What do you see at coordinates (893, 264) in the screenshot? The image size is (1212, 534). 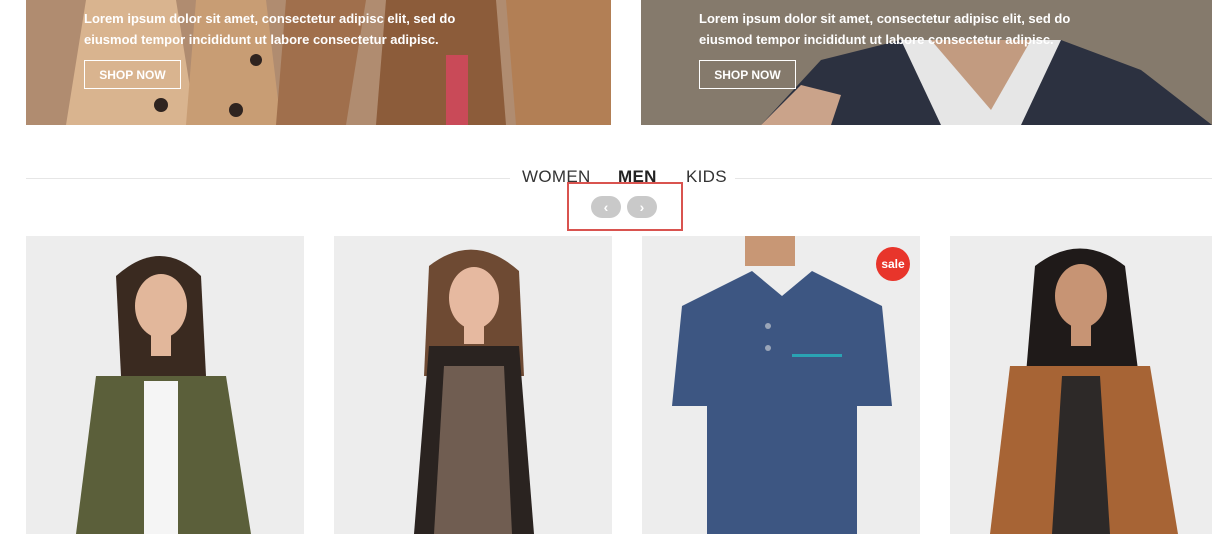 I see `sale-badge: sale` at bounding box center [893, 264].